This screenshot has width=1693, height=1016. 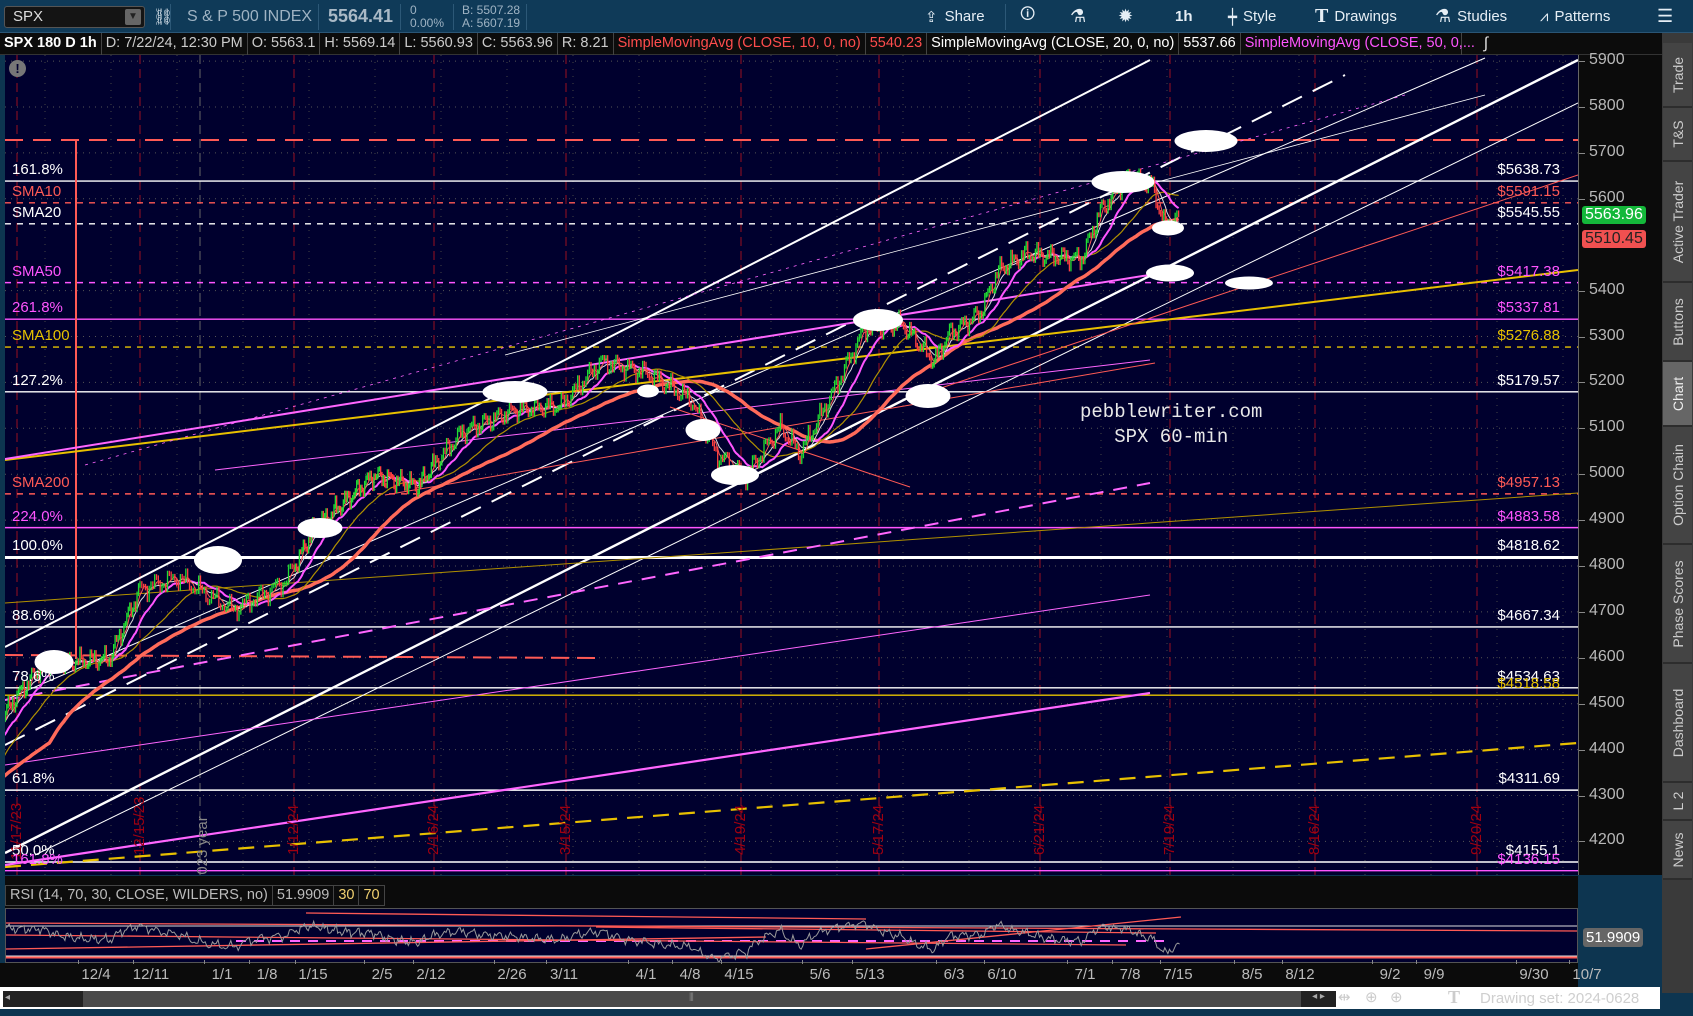 I want to click on alert-icon: !, so click(x=17, y=68).